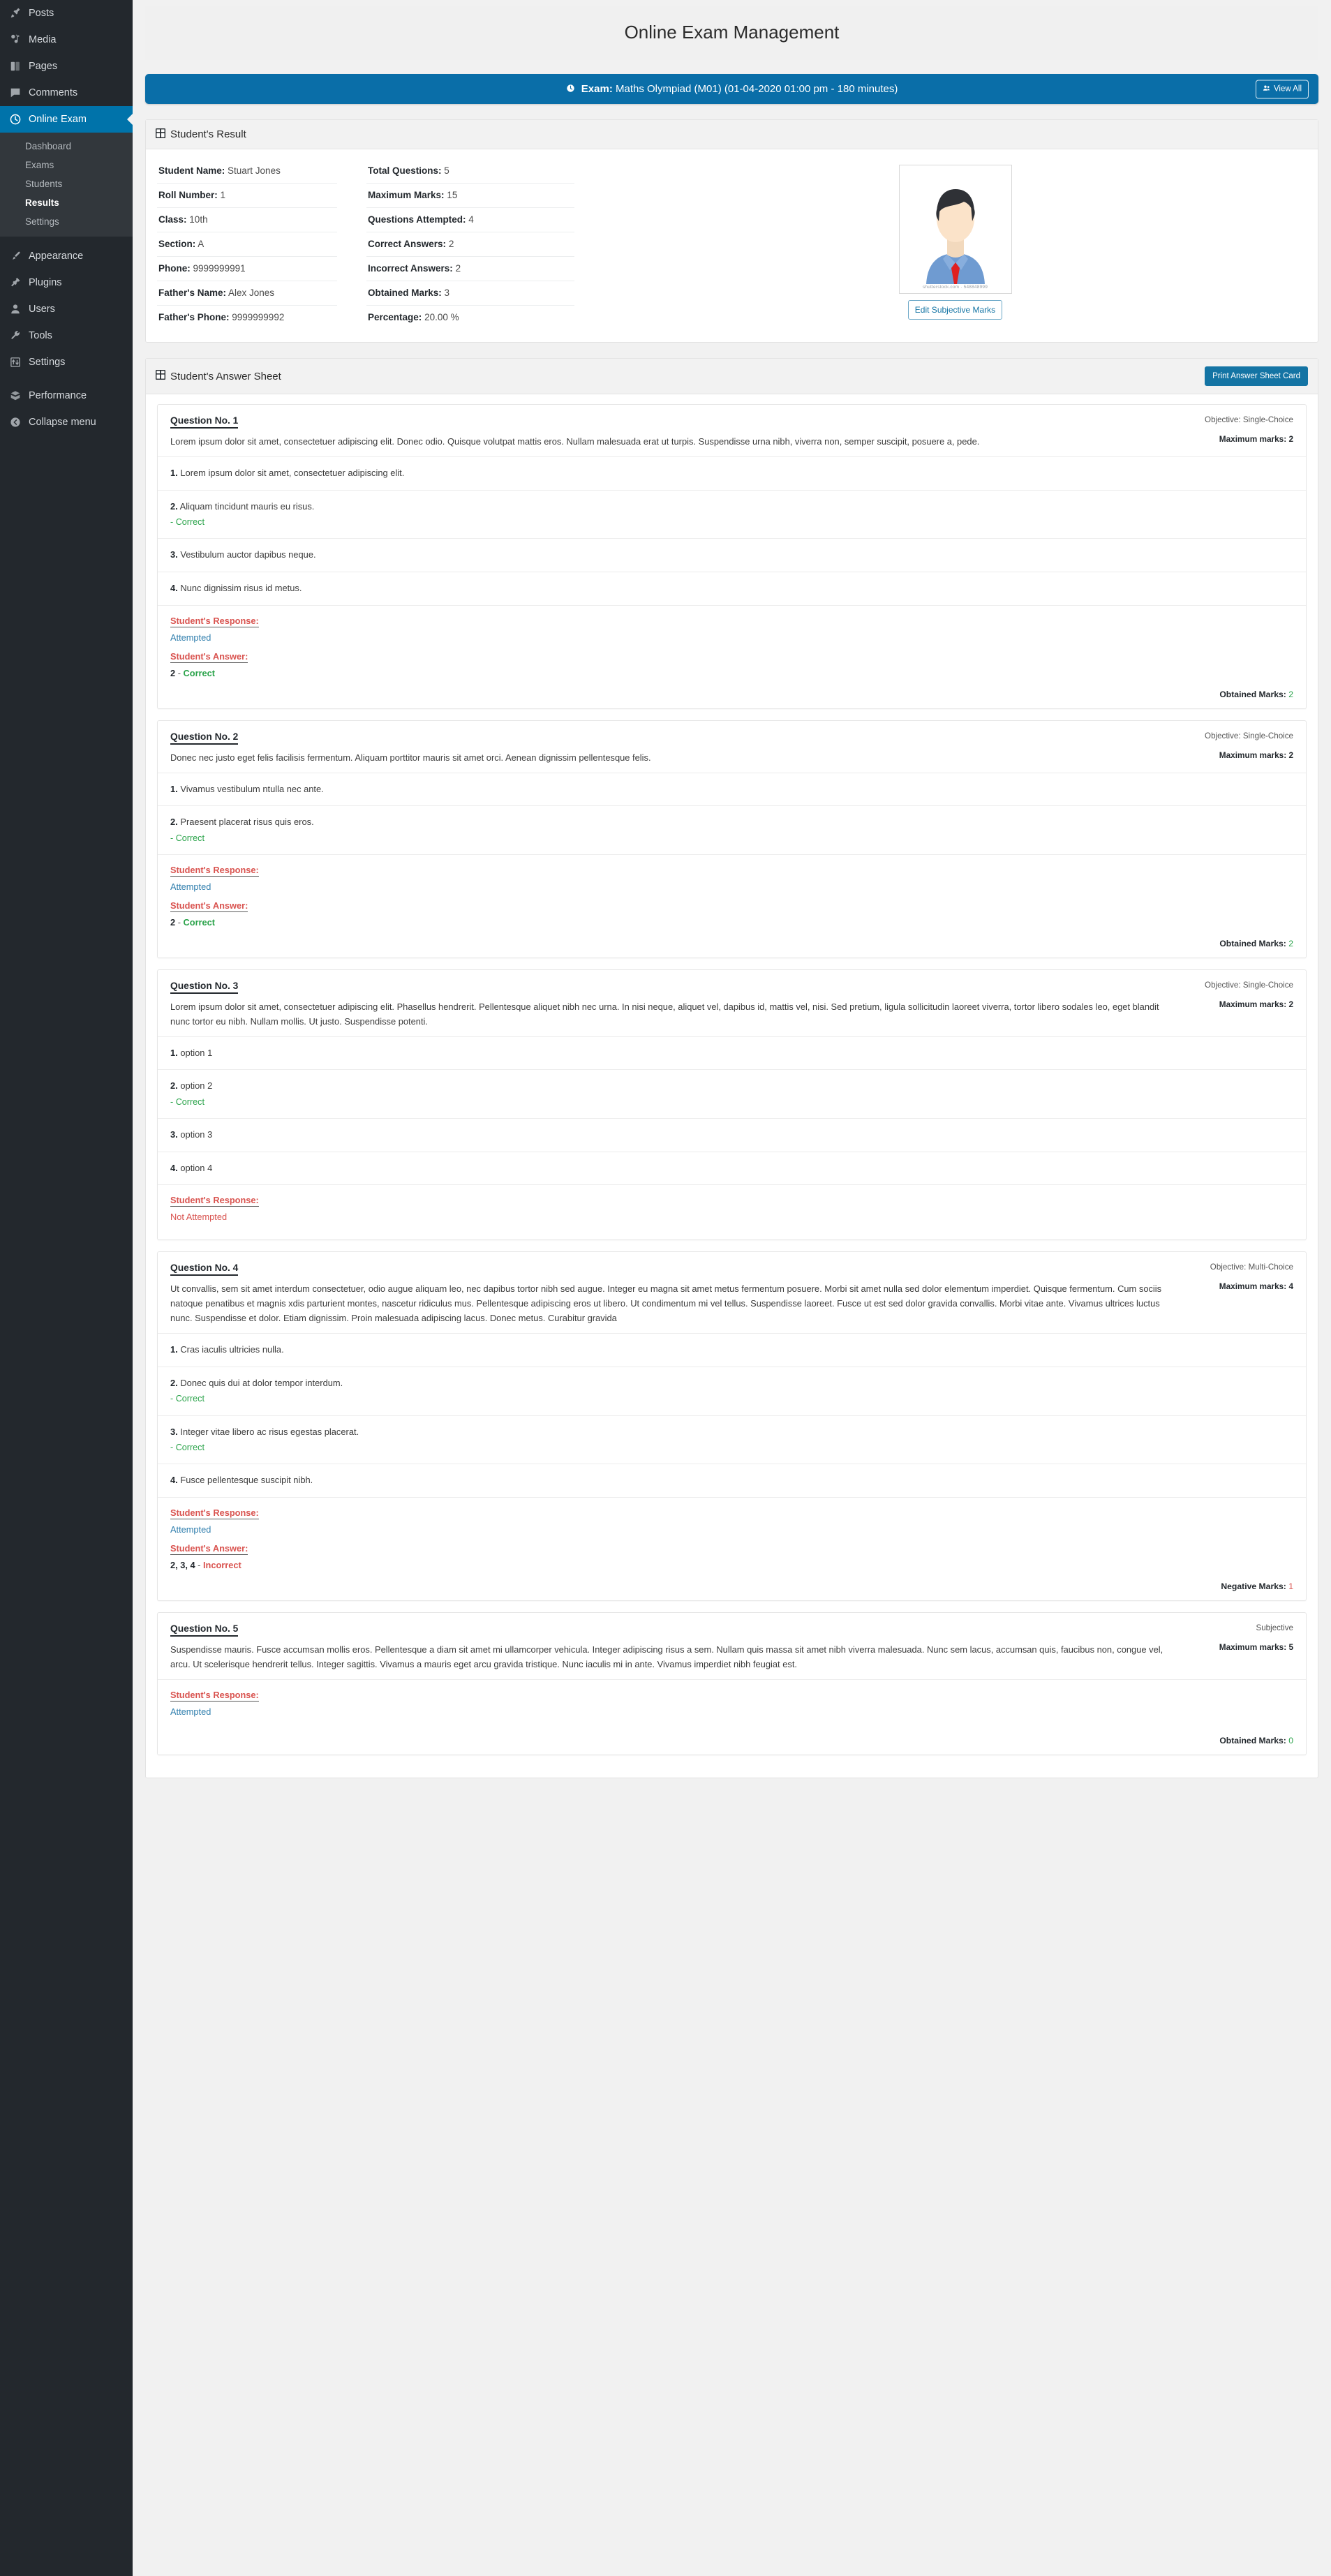 The image size is (1331, 2576). What do you see at coordinates (732, 1211) in the screenshot?
I see `response-block: Student's Response: Not Attempted` at bounding box center [732, 1211].